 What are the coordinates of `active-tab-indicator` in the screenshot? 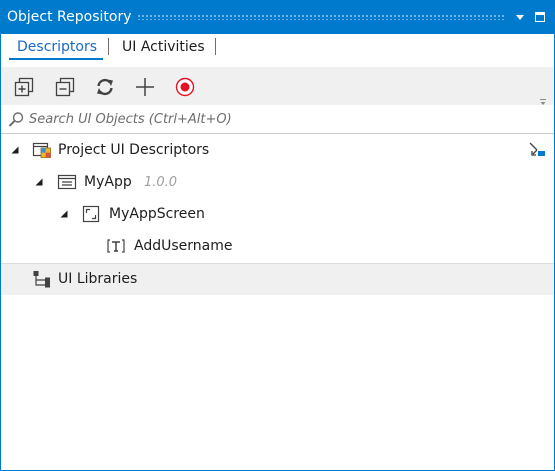 It's located at (56, 59).